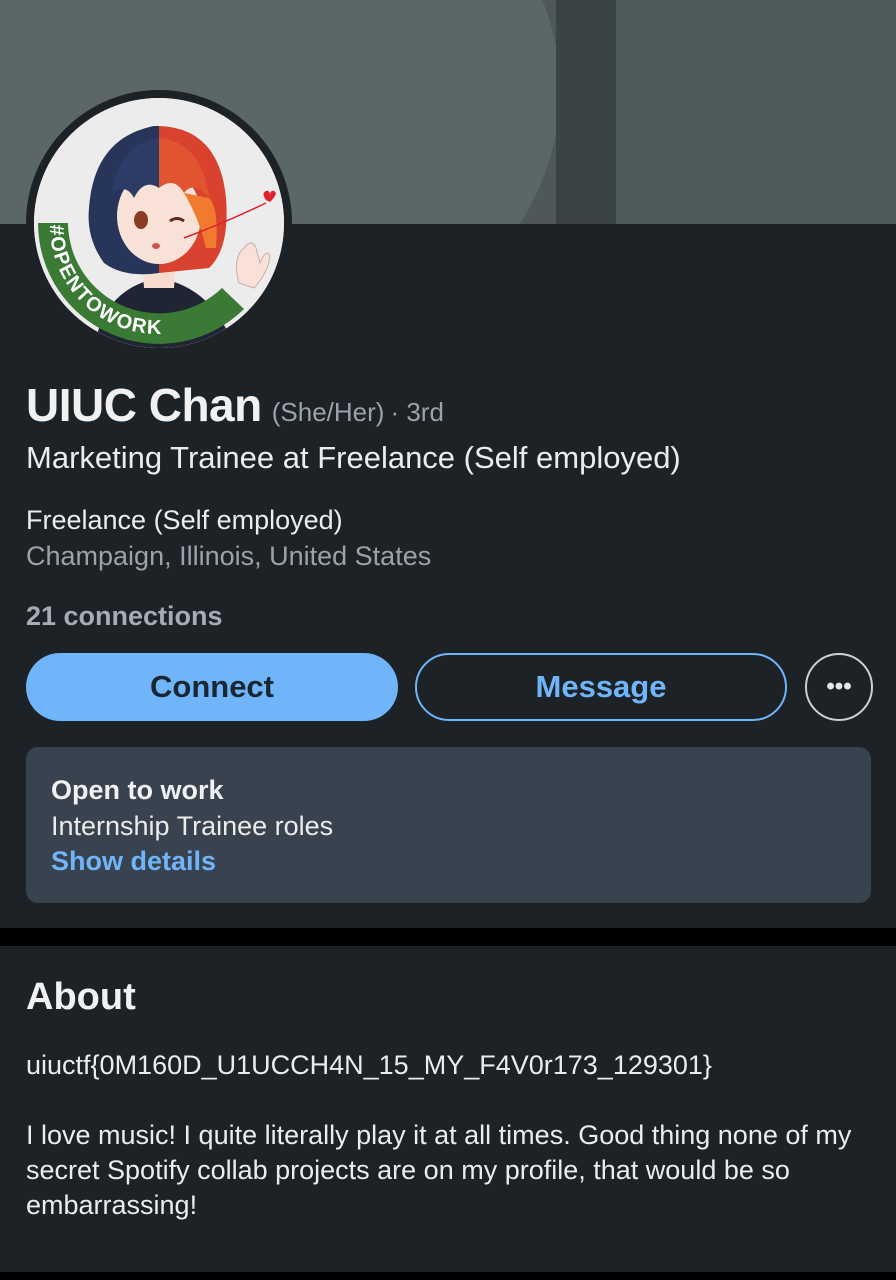  I want to click on show-details-link: Show details, so click(133, 861).